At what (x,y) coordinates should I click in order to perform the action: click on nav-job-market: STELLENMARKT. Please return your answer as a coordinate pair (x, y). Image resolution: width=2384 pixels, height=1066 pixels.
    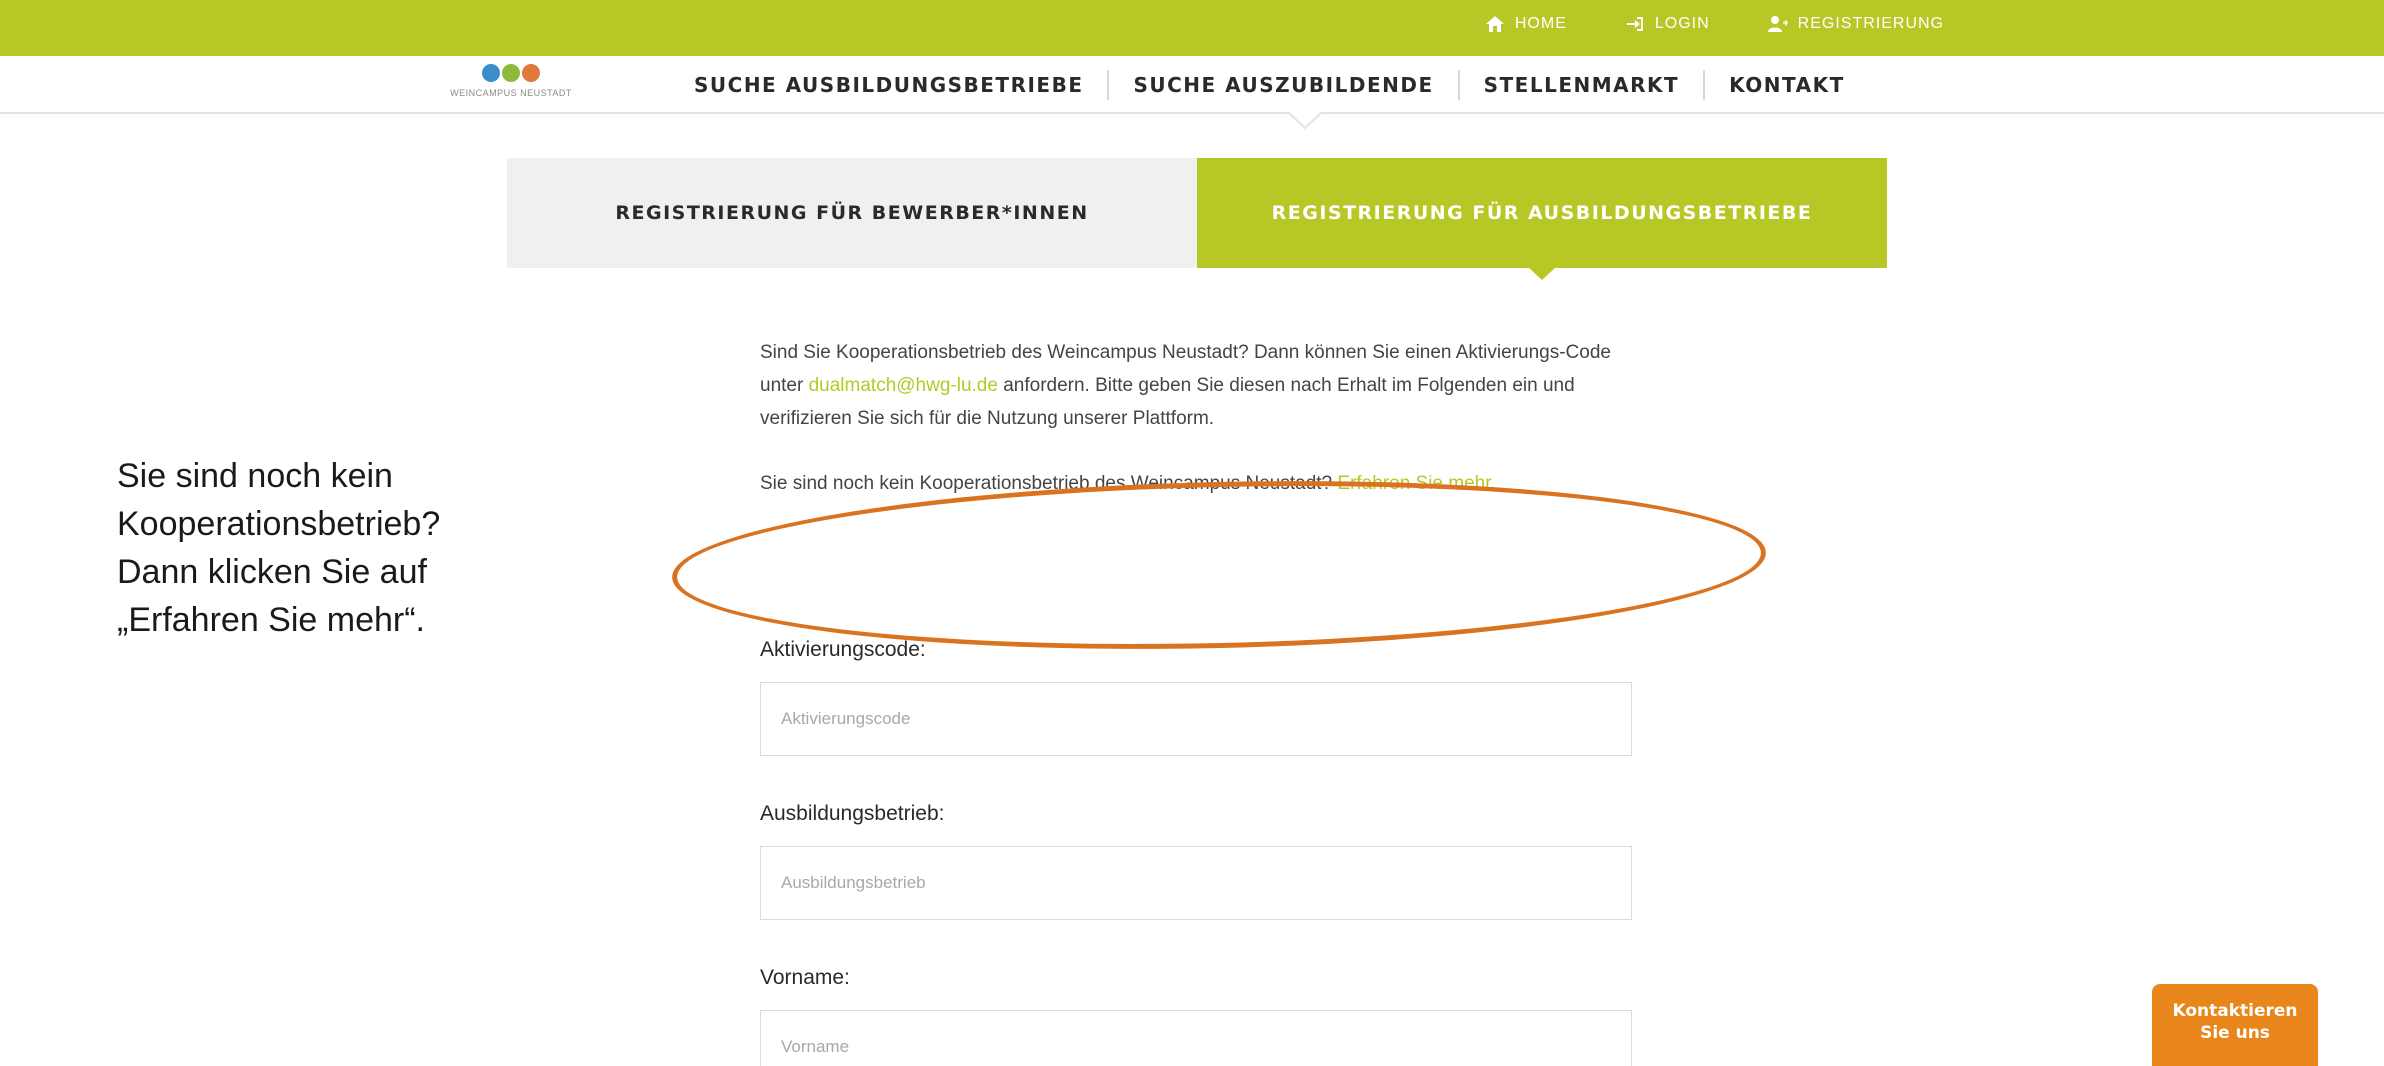
    Looking at the image, I should click on (1583, 85).